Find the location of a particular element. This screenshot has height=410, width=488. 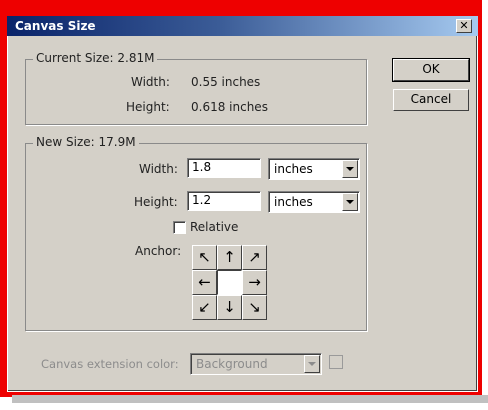

width-unit-select: inches is located at coordinates (314, 169).